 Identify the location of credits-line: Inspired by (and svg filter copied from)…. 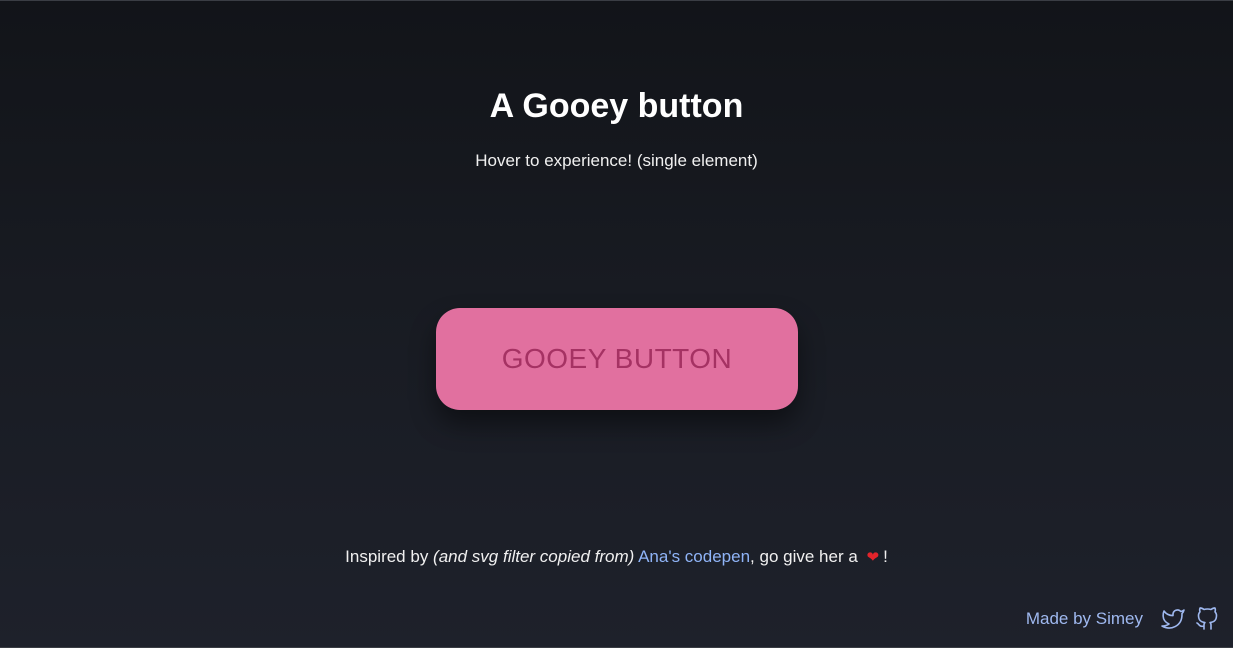
(616, 557).